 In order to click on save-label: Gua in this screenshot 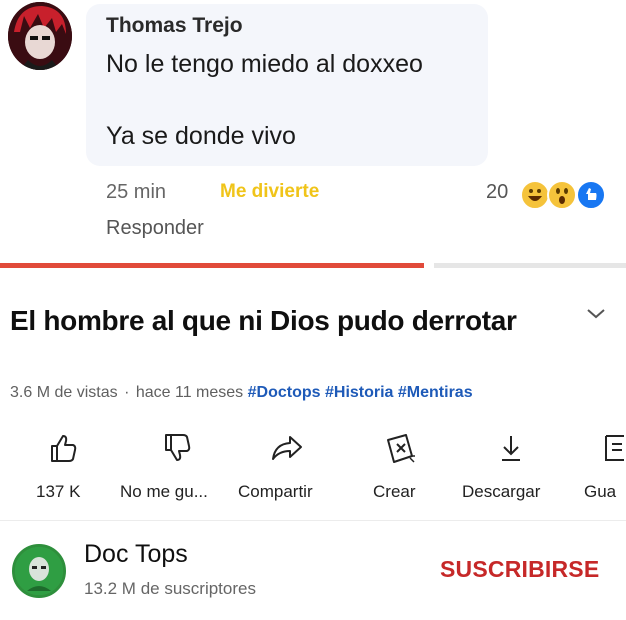, I will do `click(600, 492)`.